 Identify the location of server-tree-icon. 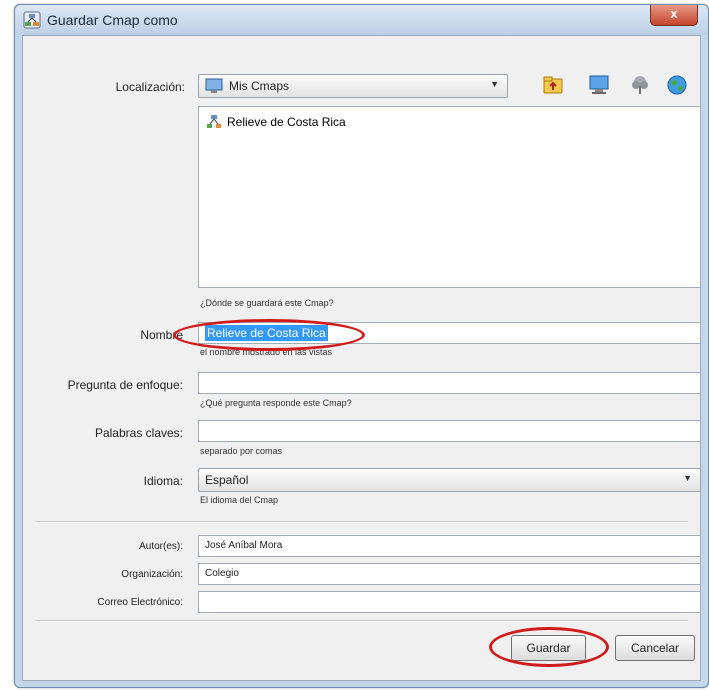
(640, 85).